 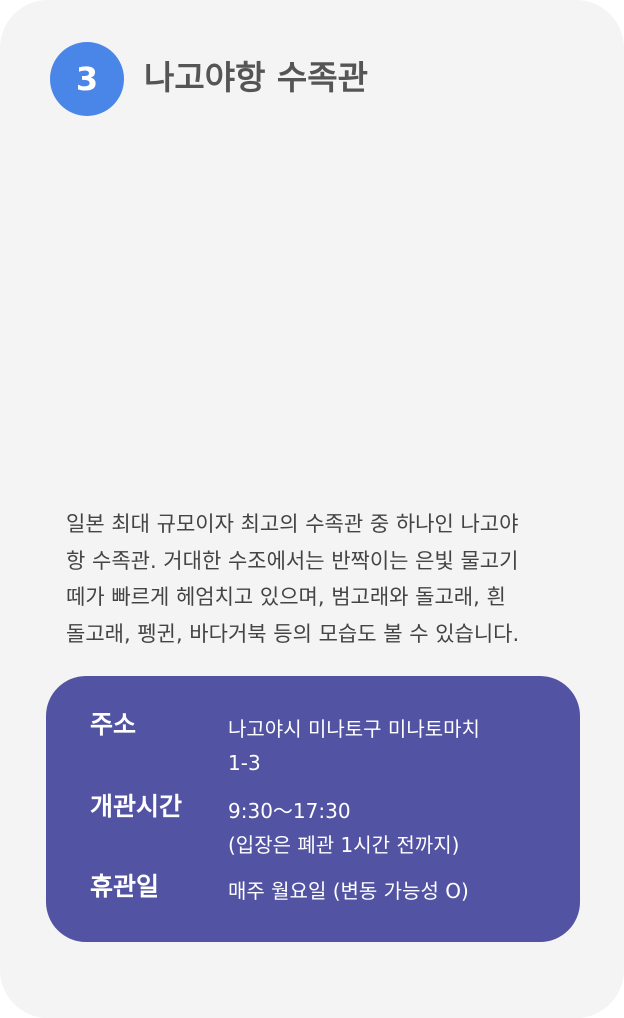 I want to click on address-value: 나고야시 미나토구 미나토마치 1-3, so click(x=354, y=746).